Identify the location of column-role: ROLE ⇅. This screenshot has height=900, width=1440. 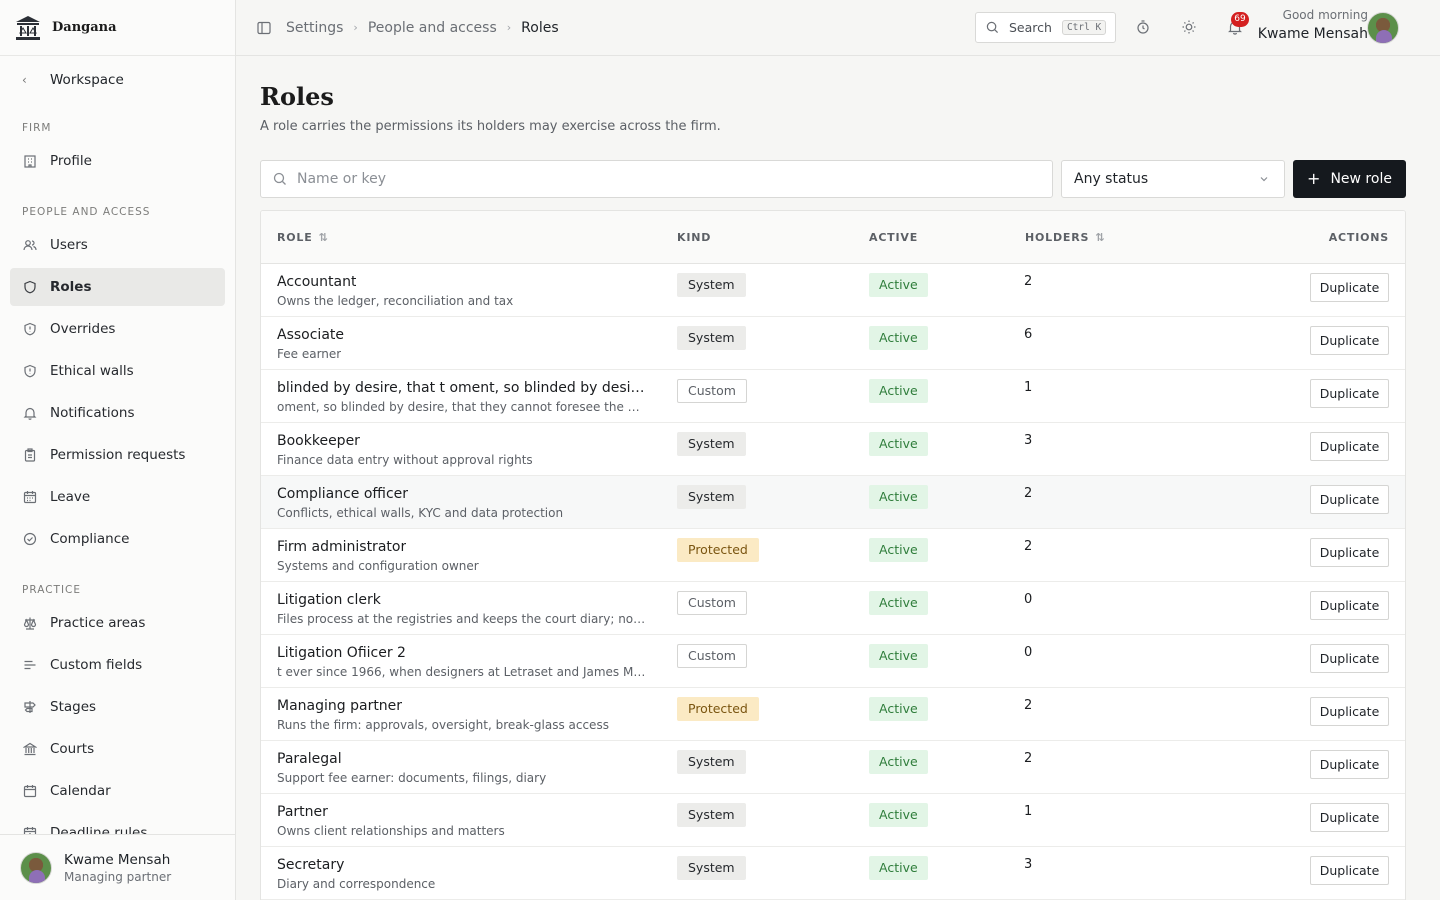
(303, 237).